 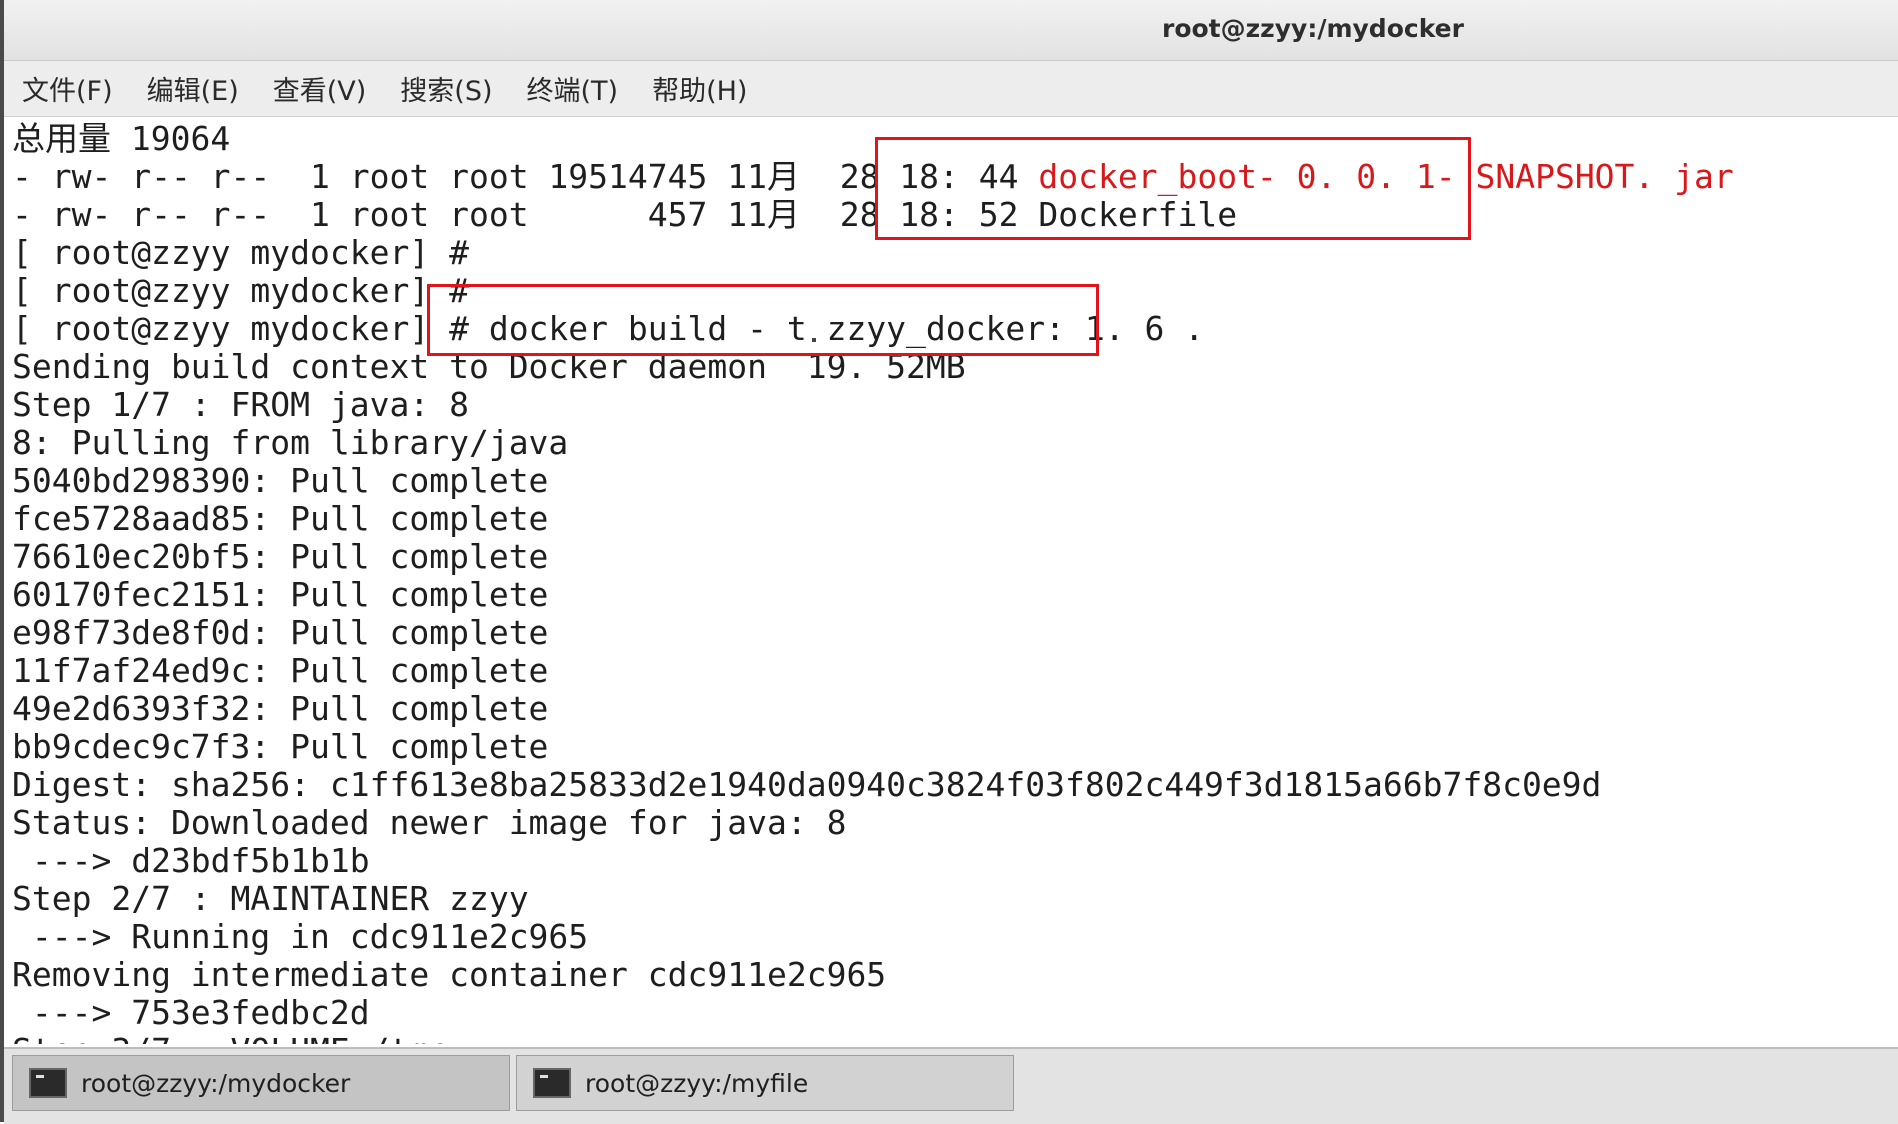 What do you see at coordinates (280, 594) in the screenshot?
I see `terminal-line: 60170fec2151: Pull complete` at bounding box center [280, 594].